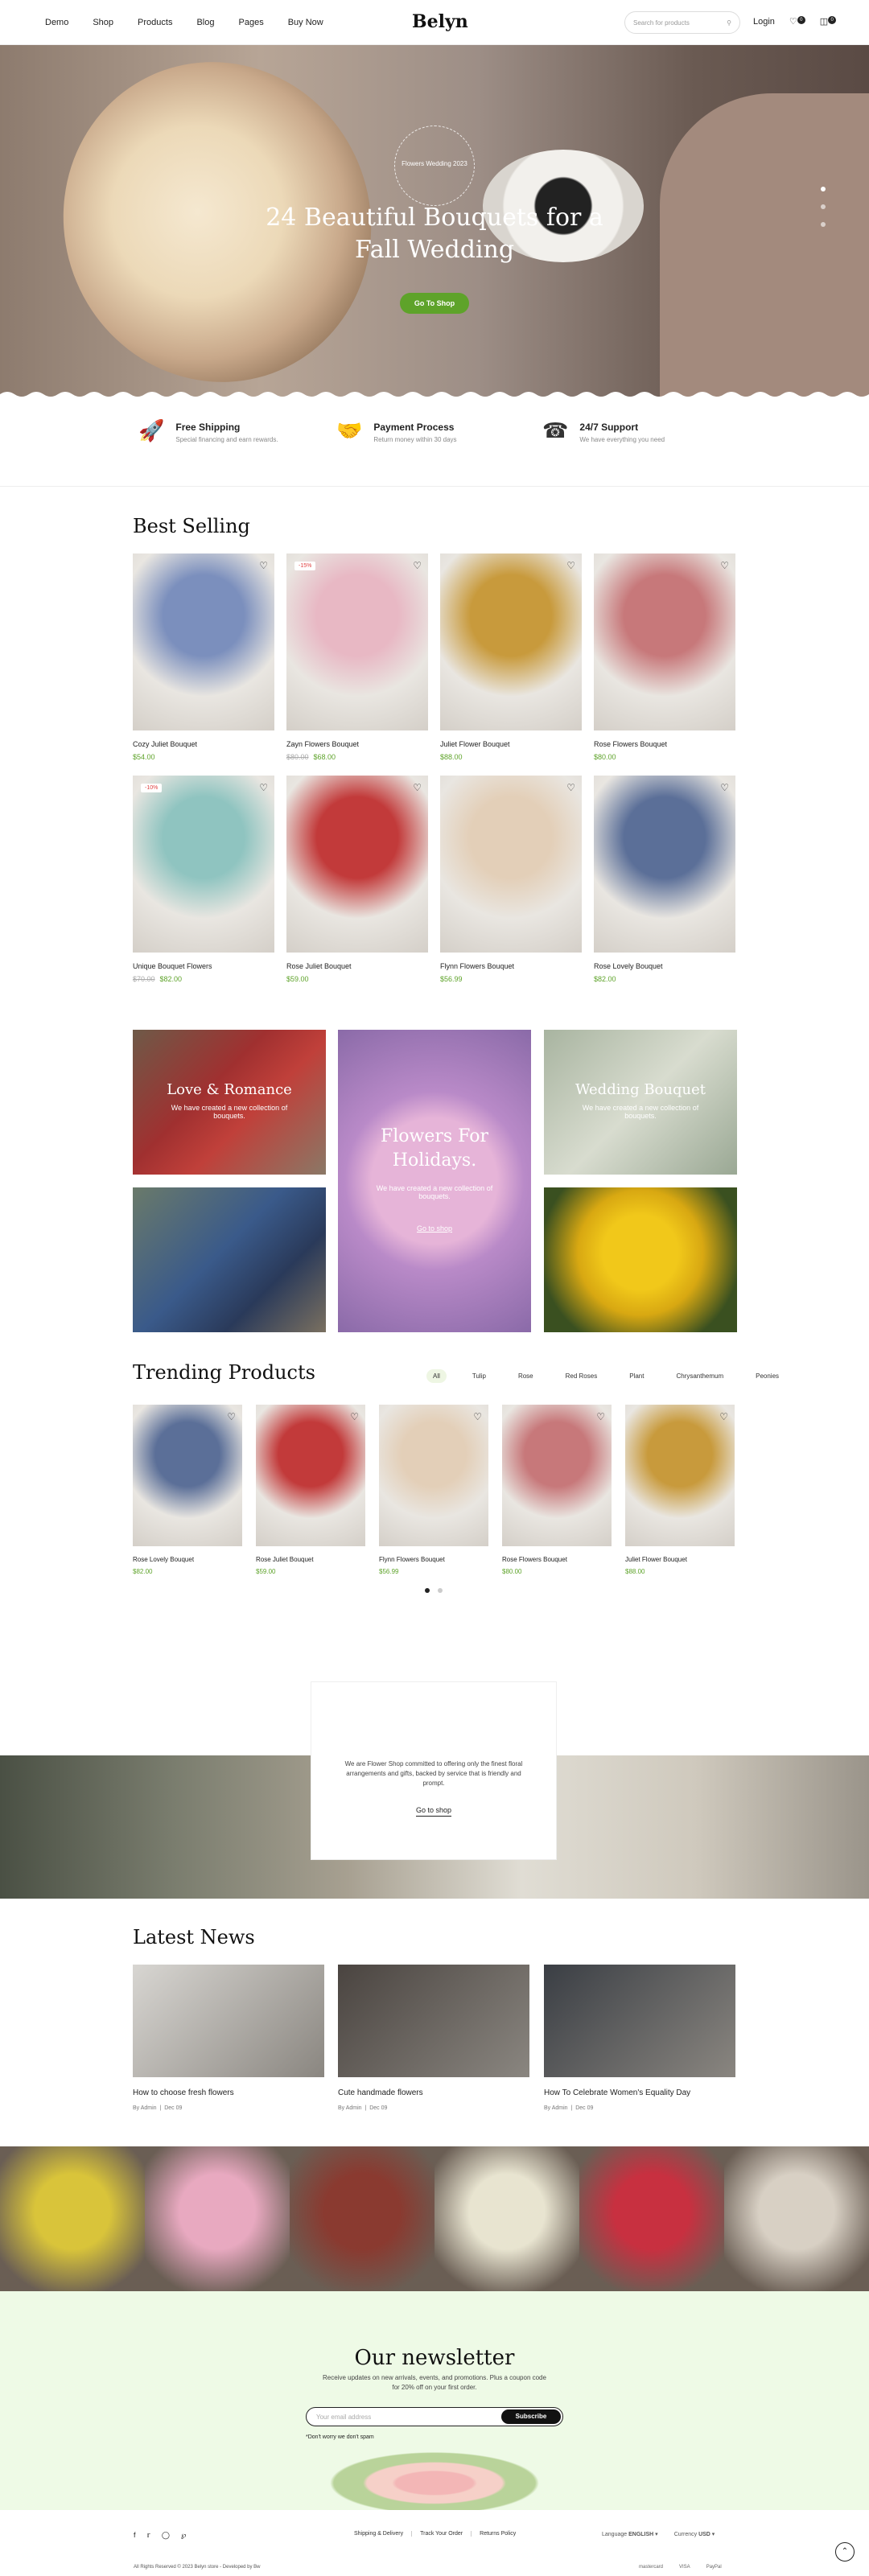 Image resolution: width=869 pixels, height=2576 pixels. I want to click on tab-chrysanthemum: Chrysanthemum, so click(699, 1376).